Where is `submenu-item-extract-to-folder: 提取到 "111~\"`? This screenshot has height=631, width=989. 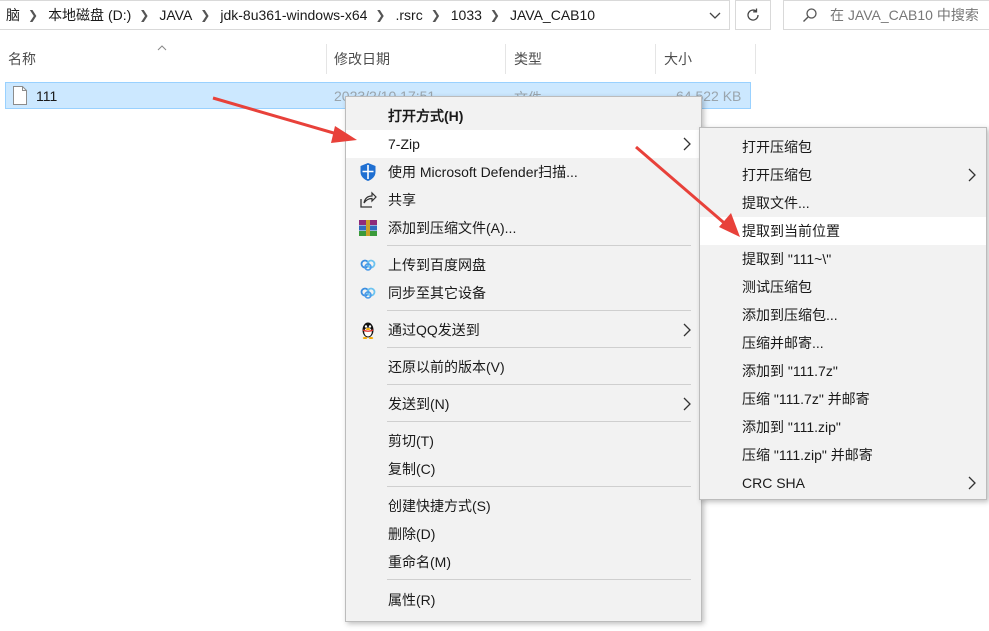 submenu-item-extract-to-folder: 提取到 "111~\" is located at coordinates (843, 259).